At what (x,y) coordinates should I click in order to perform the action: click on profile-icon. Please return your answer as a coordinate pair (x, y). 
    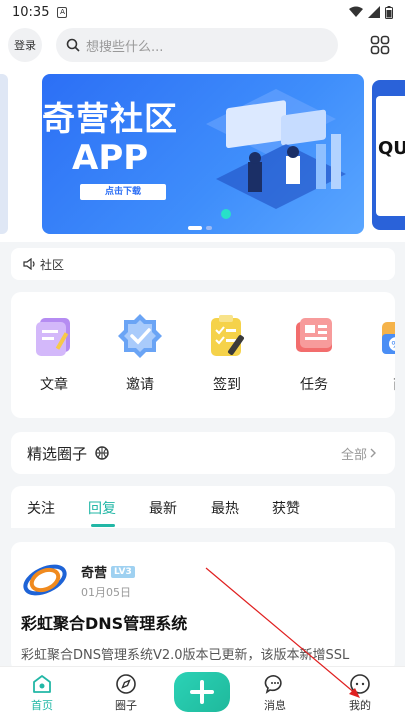
    Looking at the image, I should click on (360, 684).